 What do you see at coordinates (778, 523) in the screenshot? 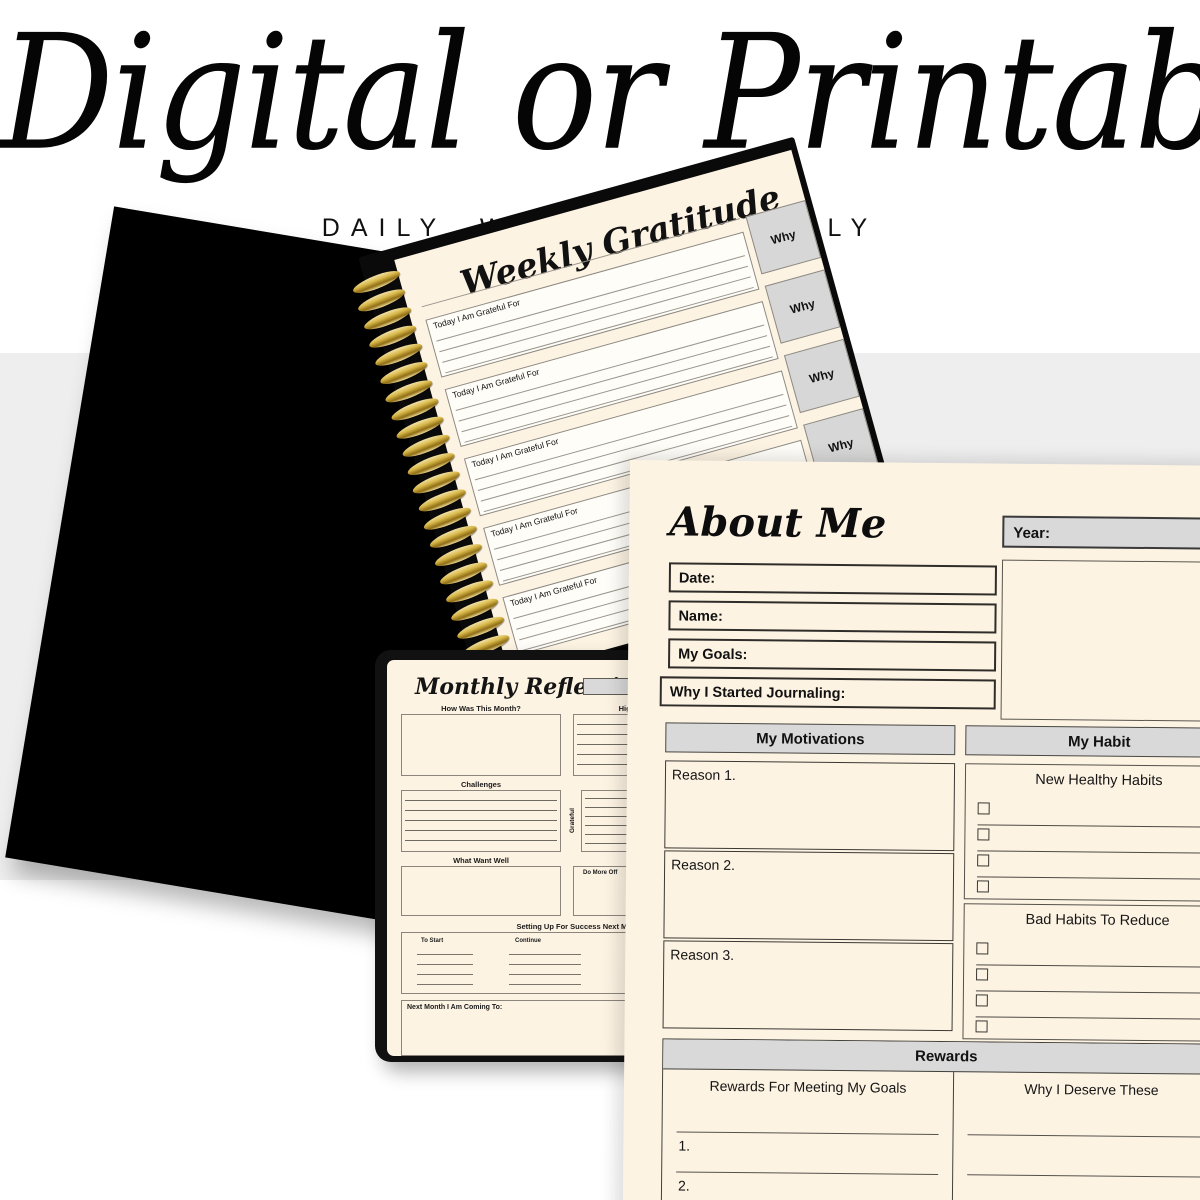
I see `about-me-title: About Me` at bounding box center [778, 523].